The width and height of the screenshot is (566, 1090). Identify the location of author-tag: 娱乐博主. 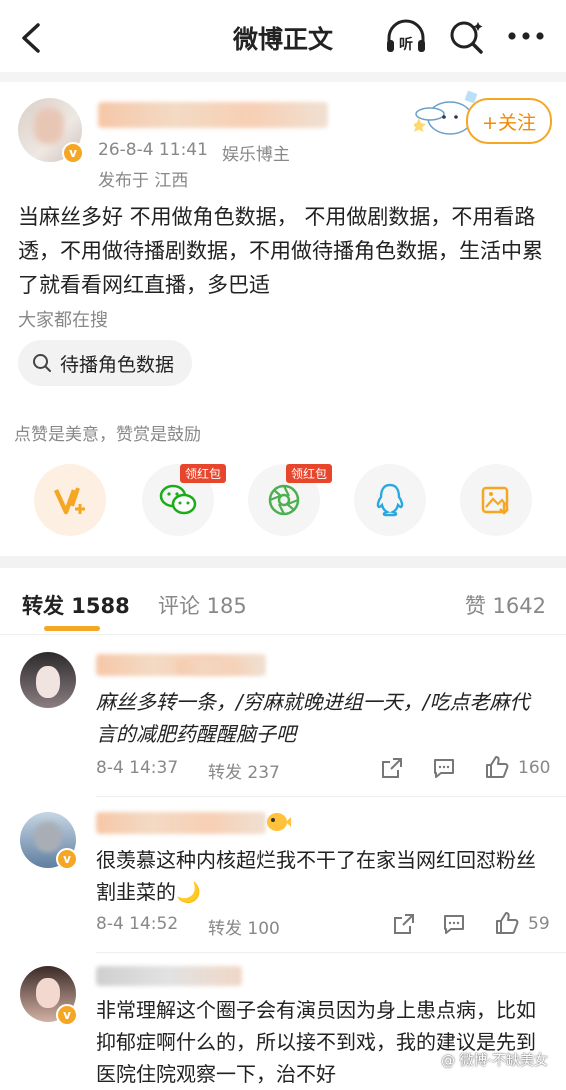
(255, 155).